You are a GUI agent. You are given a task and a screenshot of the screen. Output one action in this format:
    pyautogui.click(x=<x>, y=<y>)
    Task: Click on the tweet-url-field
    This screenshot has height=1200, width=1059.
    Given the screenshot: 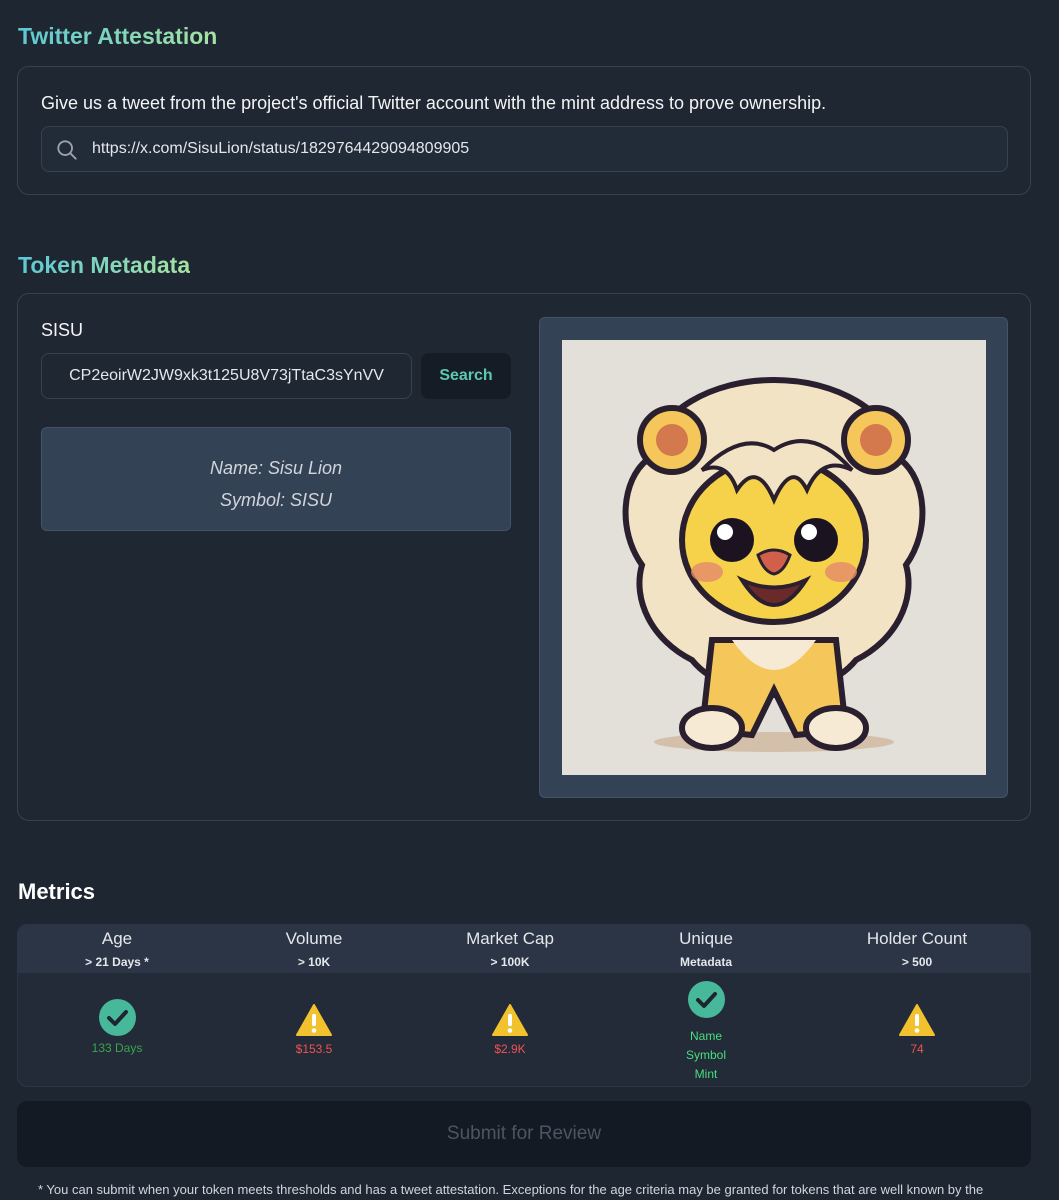 What is the action you would take?
    pyautogui.click(x=524, y=149)
    